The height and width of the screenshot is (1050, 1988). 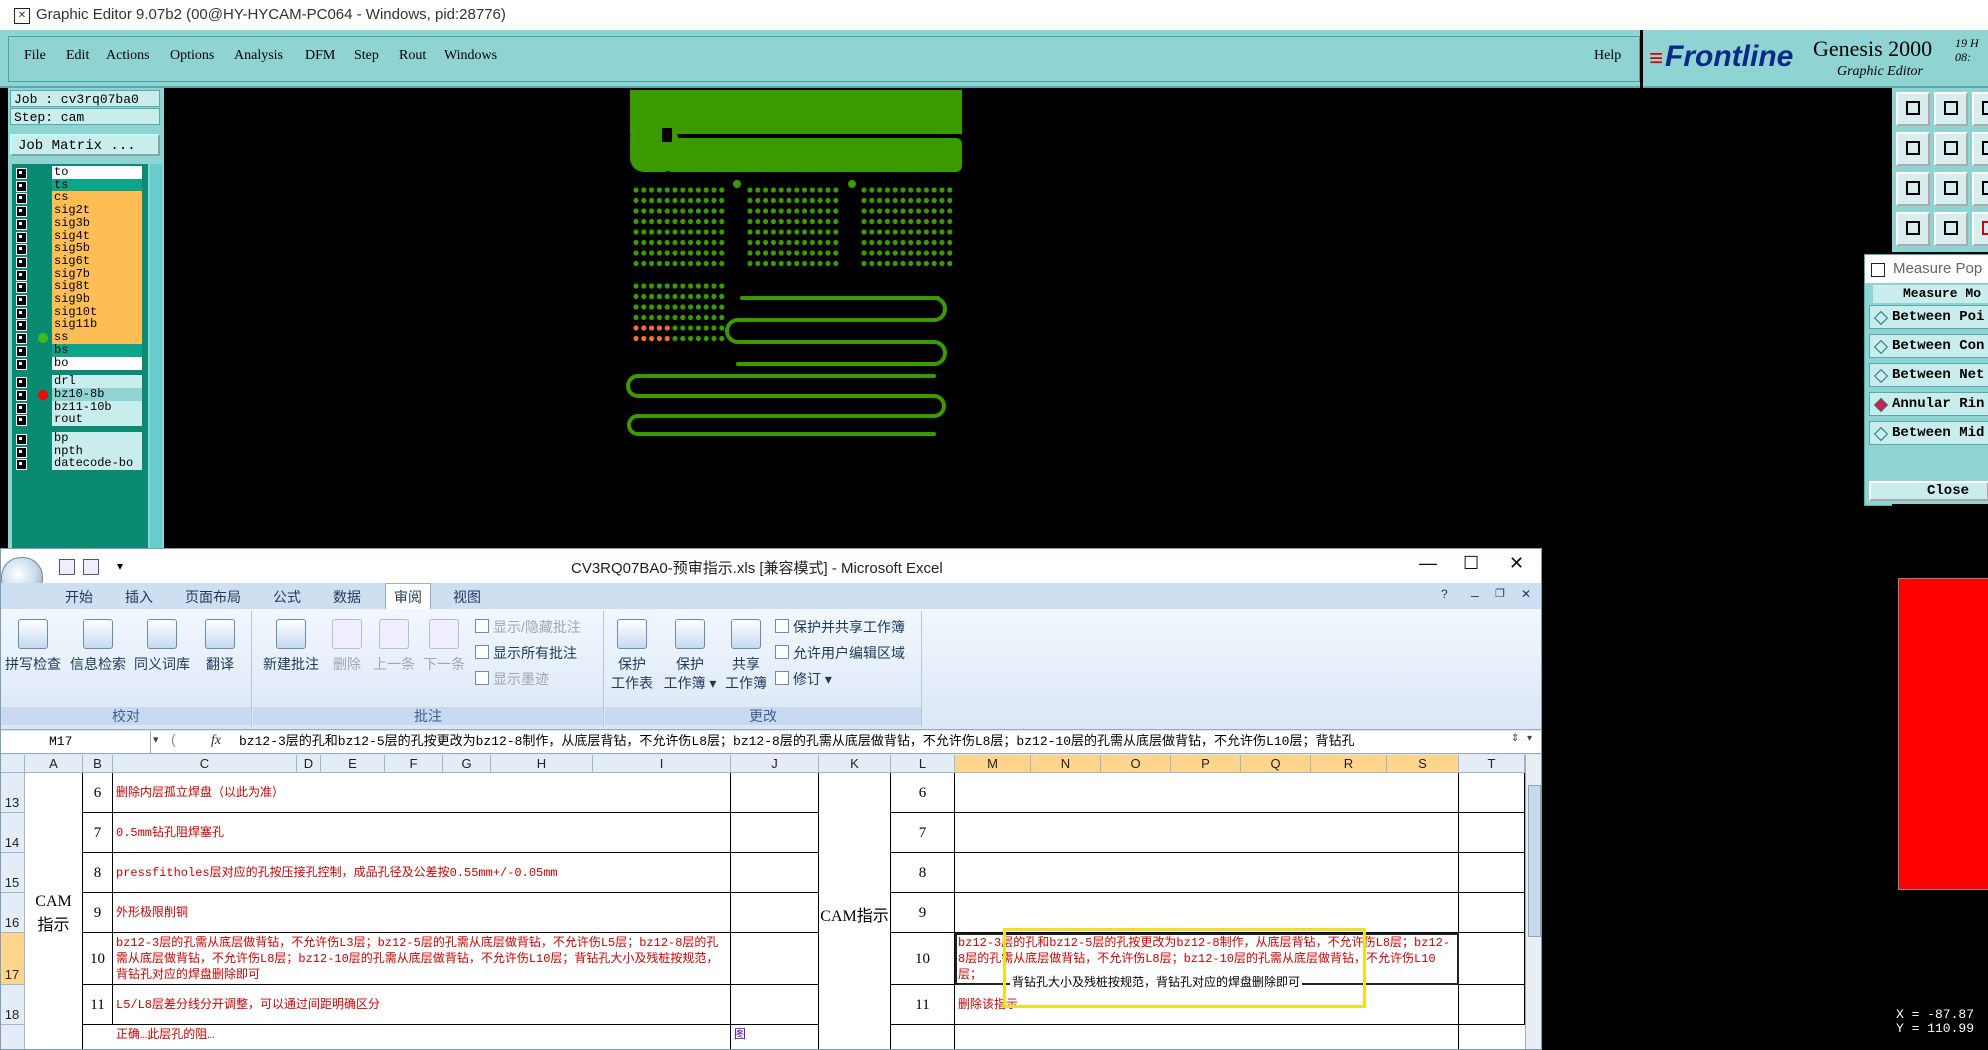 What do you see at coordinates (91, 567) in the screenshot?
I see `new-icon` at bounding box center [91, 567].